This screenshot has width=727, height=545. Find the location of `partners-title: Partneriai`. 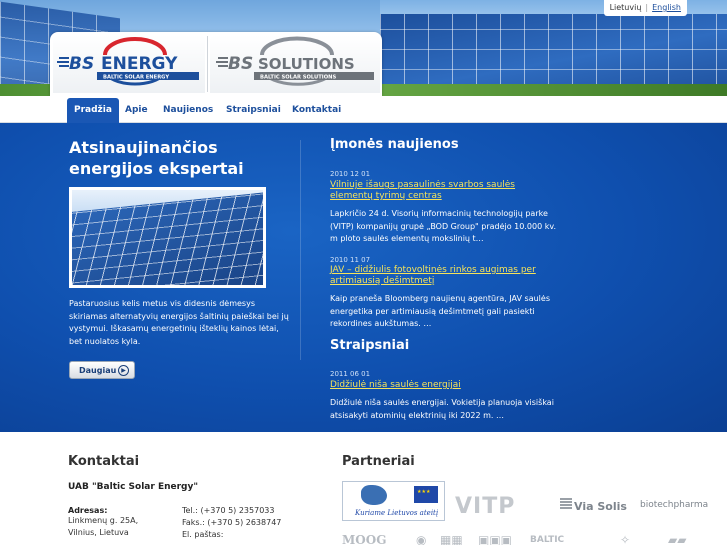

partners-title: Partneriai is located at coordinates (378, 461).